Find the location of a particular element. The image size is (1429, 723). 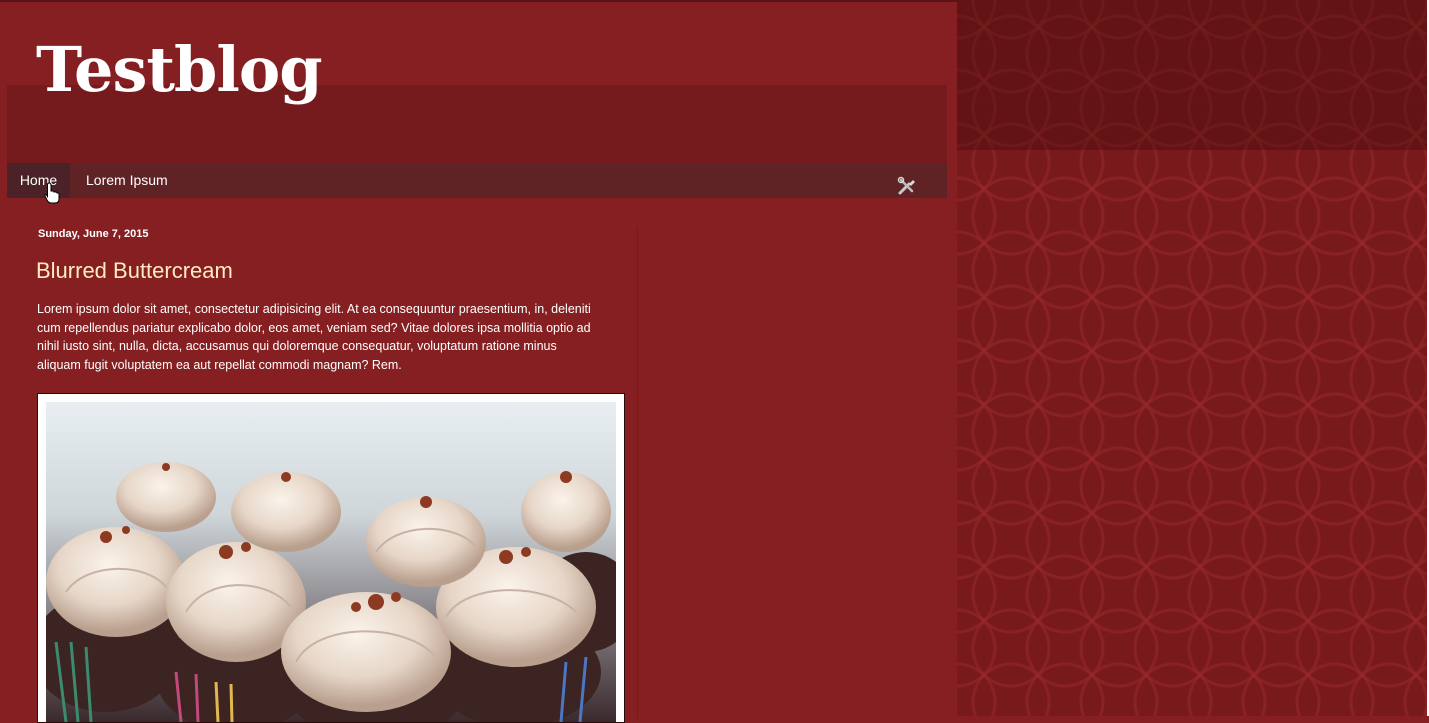

background-shade is located at coordinates (1193, 75).